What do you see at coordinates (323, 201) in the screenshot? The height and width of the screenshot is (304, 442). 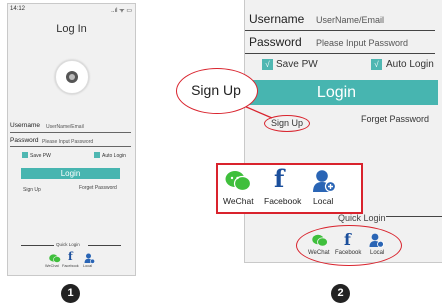 I see `zoom-local-label: Local` at bounding box center [323, 201].